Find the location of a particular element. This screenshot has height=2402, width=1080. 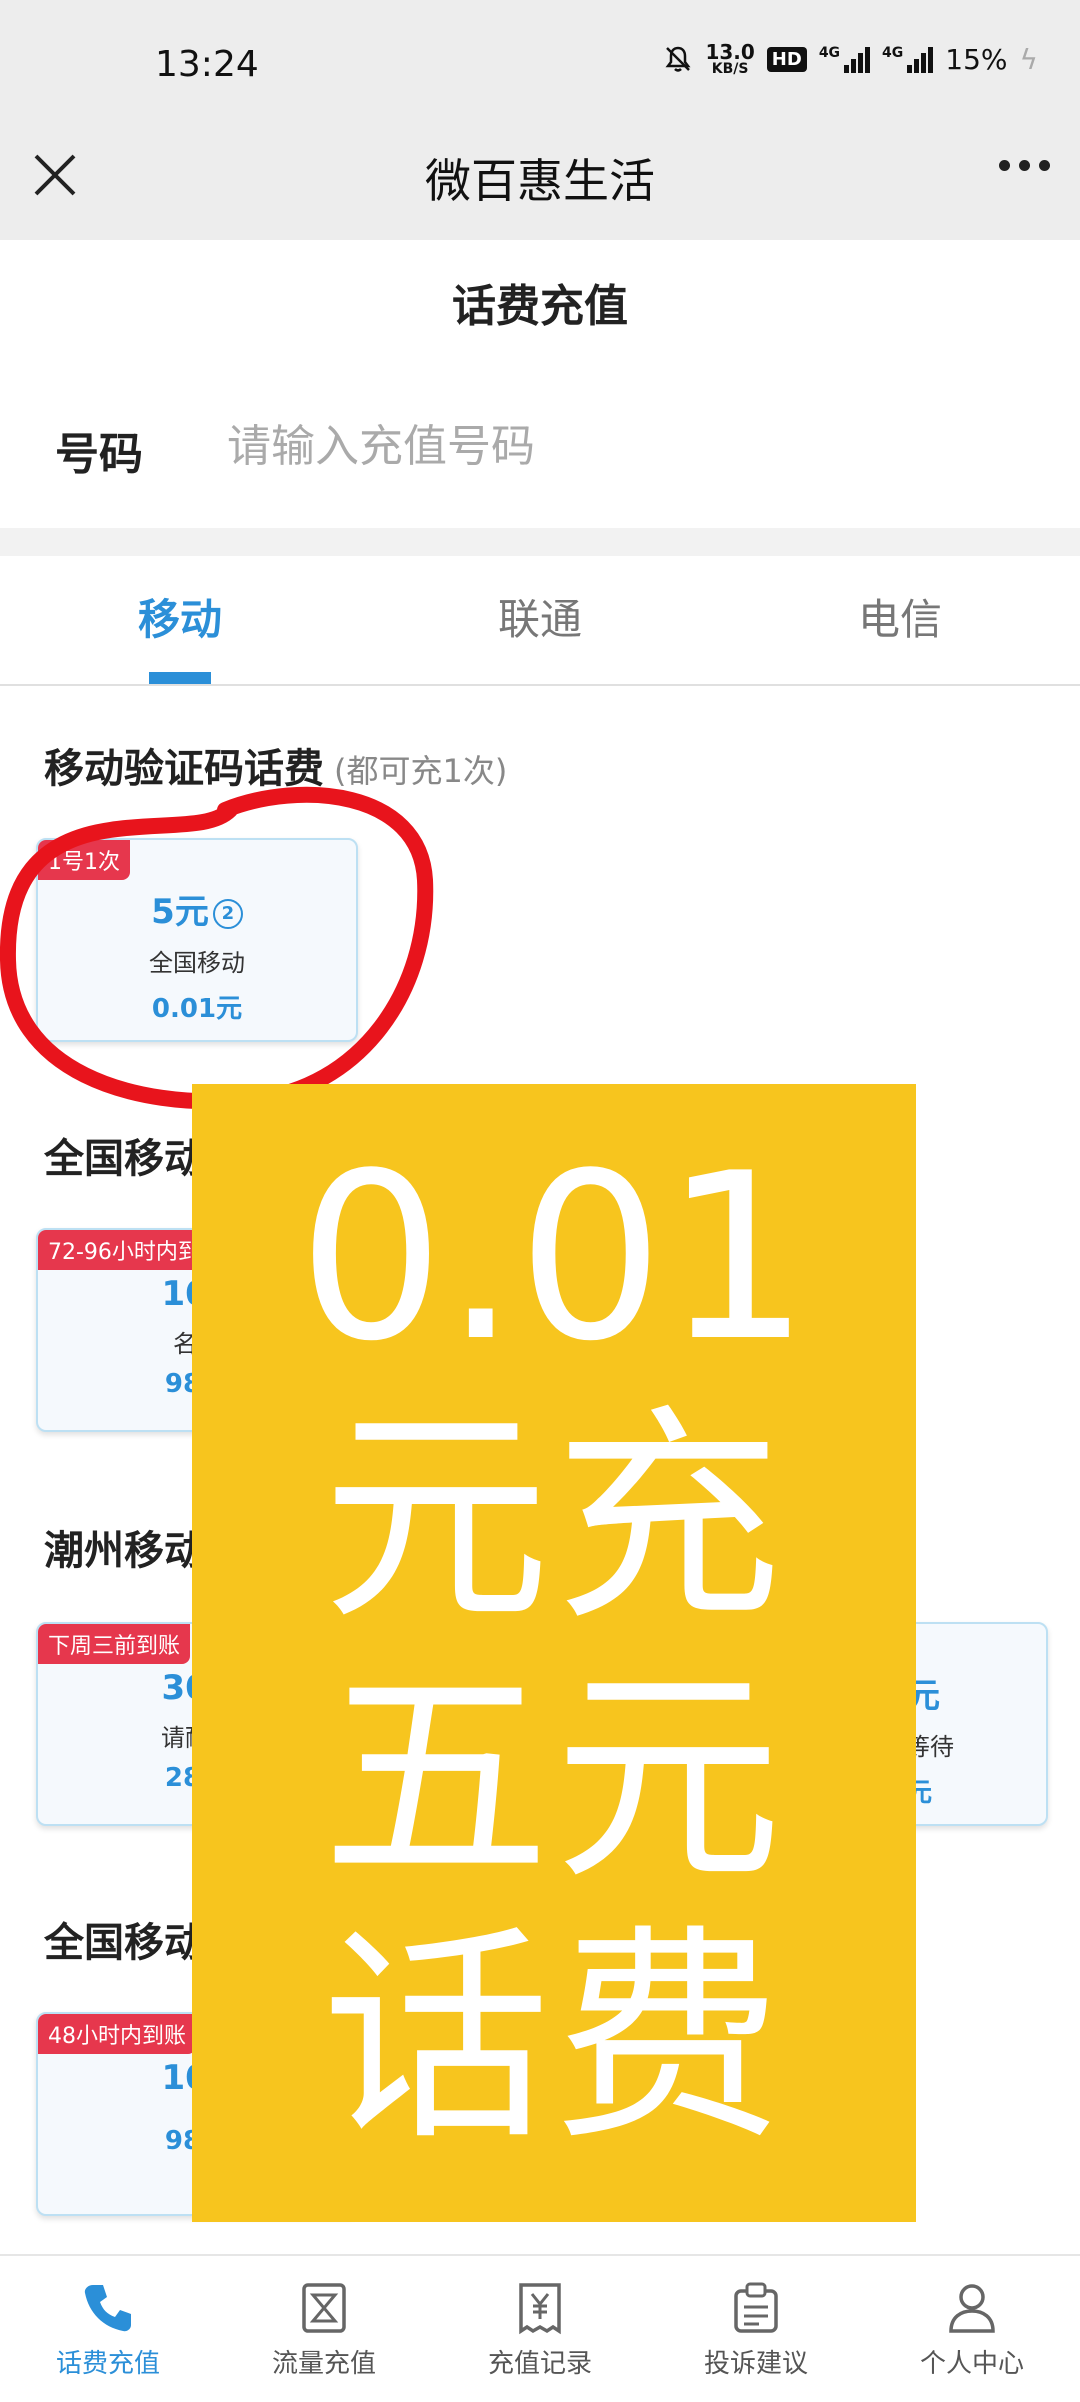

speed-value: 13.0 is located at coordinates (730, 52).